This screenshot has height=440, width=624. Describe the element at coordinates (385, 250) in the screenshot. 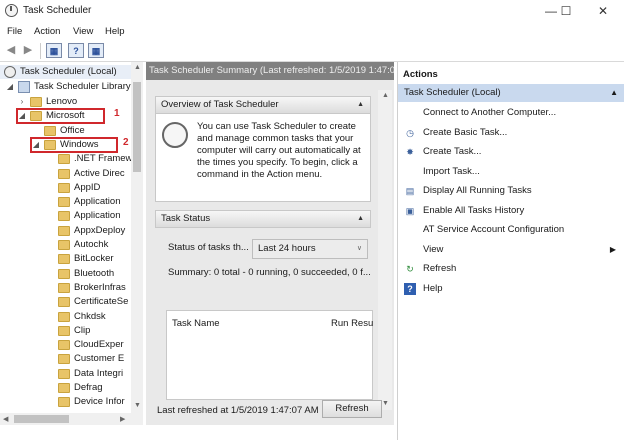

I see `summary-vertical-scrollbar: ▲ ▼` at that location.